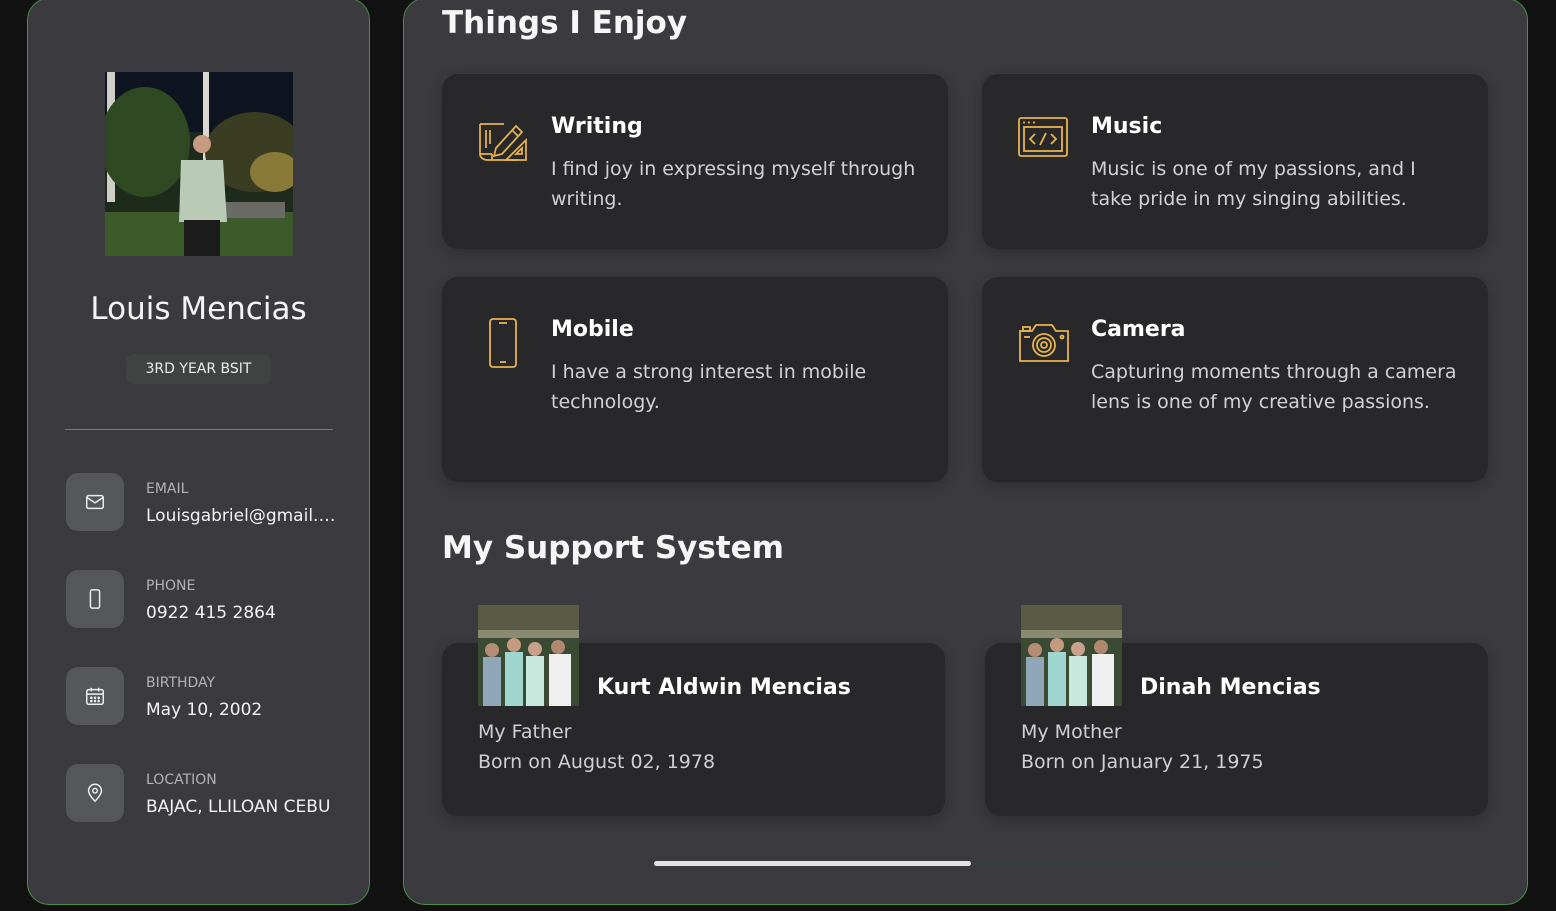 Image resolution: width=1556 pixels, height=911 pixels. I want to click on design-pencil-icon, so click(504, 140).